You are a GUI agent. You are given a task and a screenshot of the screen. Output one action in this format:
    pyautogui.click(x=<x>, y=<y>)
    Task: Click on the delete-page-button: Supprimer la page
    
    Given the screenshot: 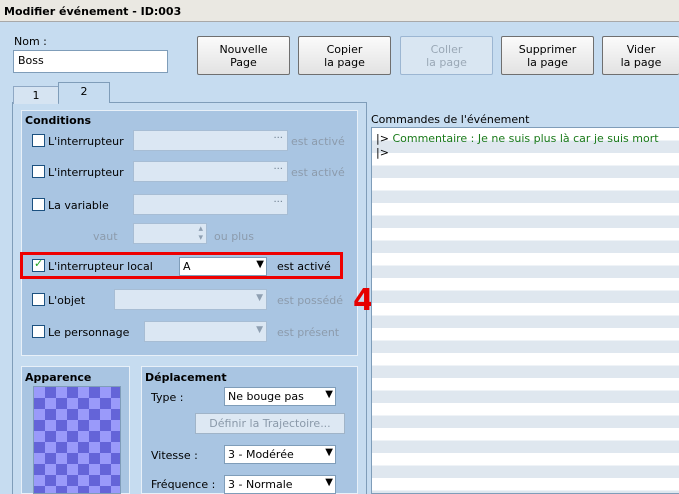 What is the action you would take?
    pyautogui.click(x=547, y=55)
    